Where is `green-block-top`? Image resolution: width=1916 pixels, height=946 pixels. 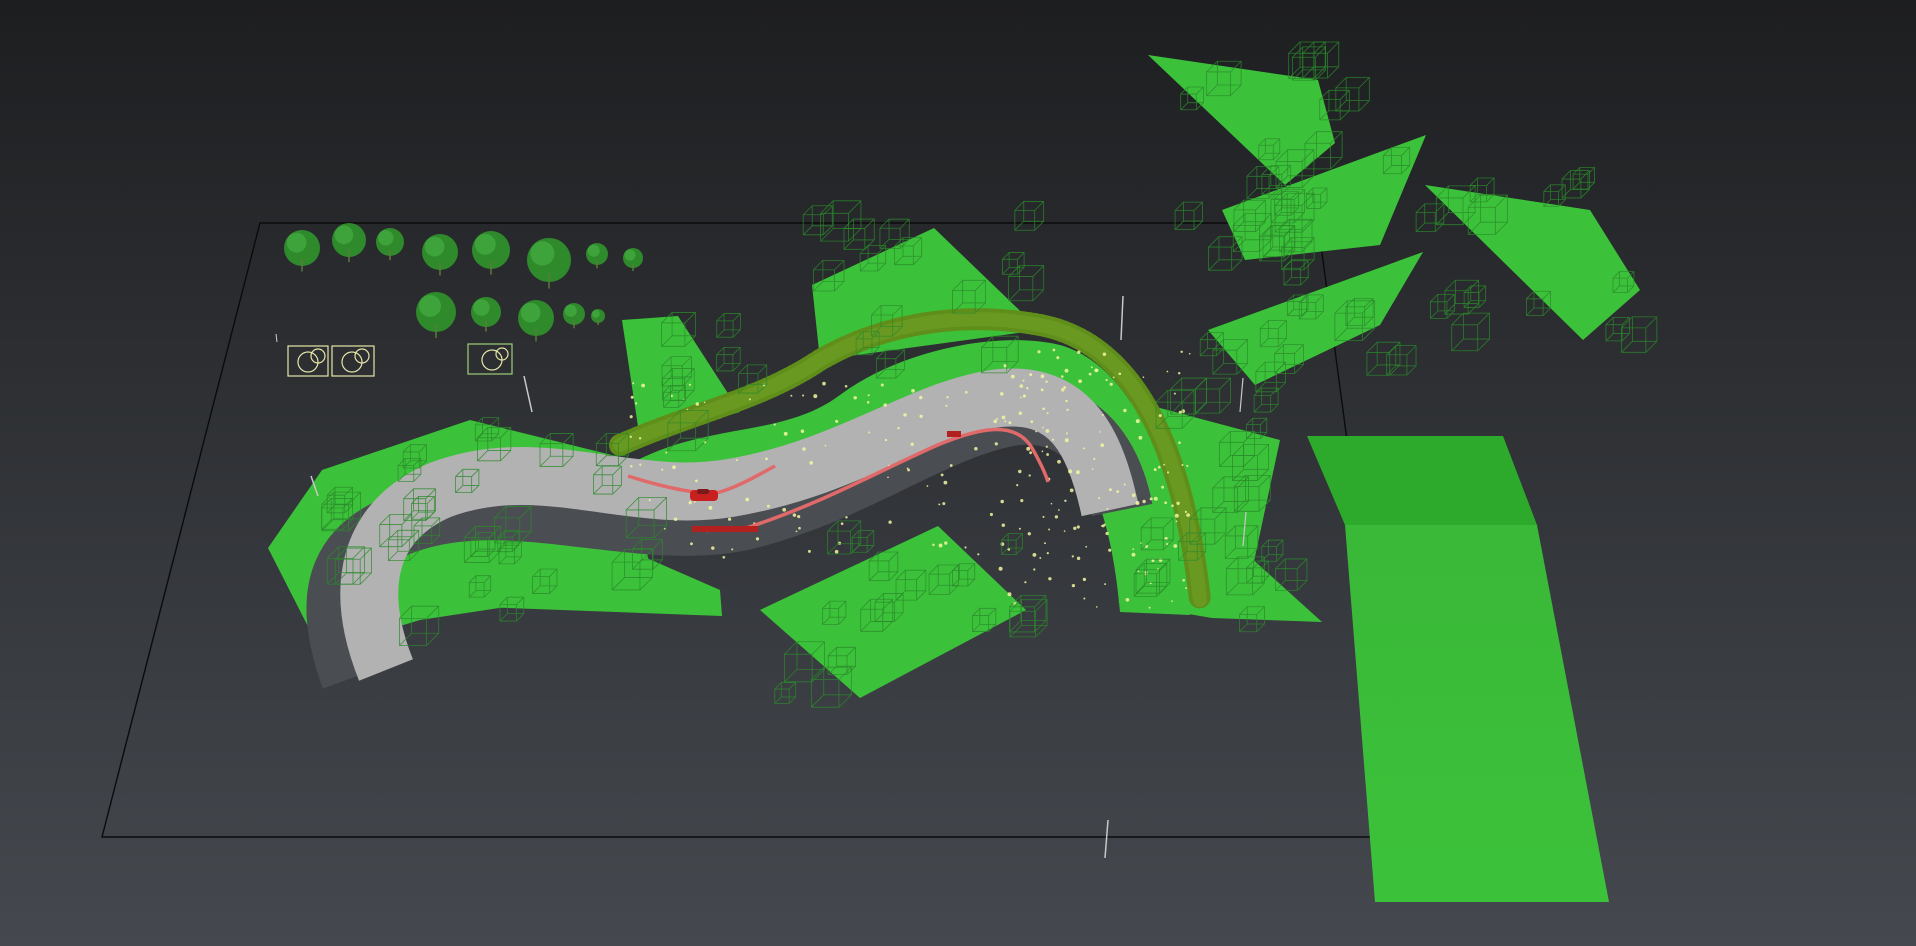 green-block-top is located at coordinates (1422, 480).